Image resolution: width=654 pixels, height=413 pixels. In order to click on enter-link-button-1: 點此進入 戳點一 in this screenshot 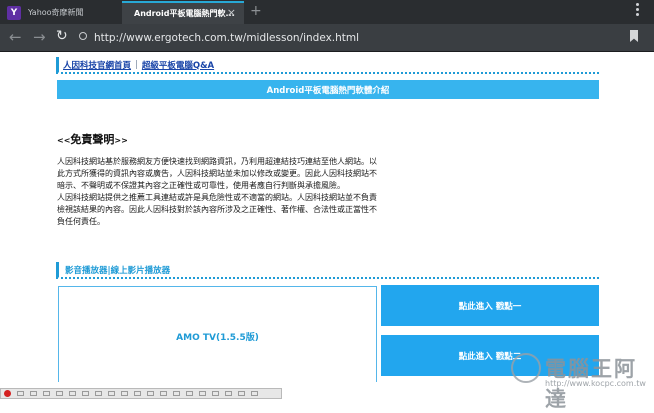, I will do `click(490, 305)`.